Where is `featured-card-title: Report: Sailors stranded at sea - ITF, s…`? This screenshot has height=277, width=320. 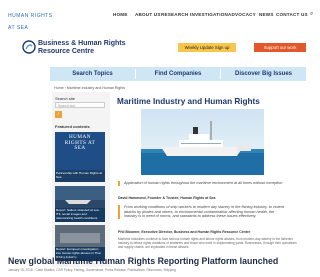
featured-card-title: Report: Sailors stranded at sea - ITF, s… is located at coordinates (78, 214).